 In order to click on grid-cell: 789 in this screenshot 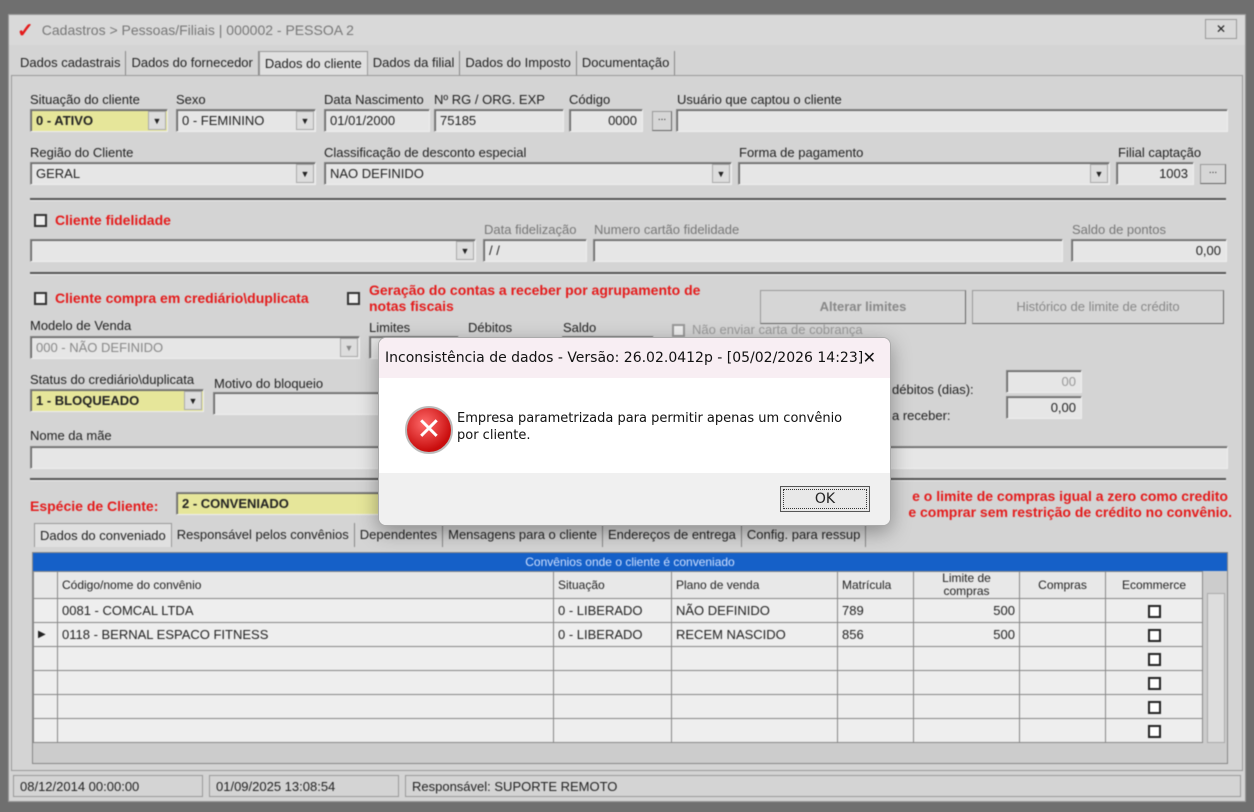, I will do `click(875, 610)`.